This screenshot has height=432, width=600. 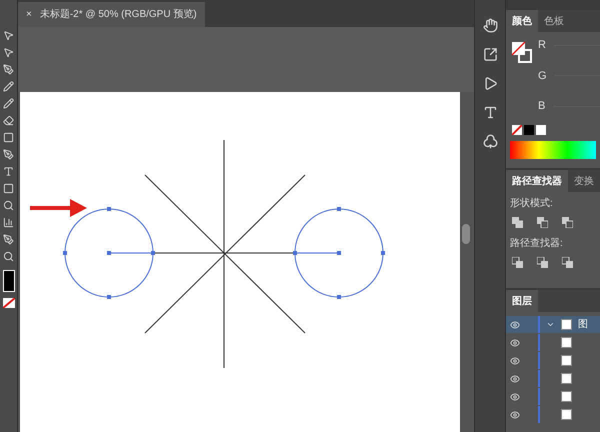 I want to click on club-icon, so click(x=490, y=141).